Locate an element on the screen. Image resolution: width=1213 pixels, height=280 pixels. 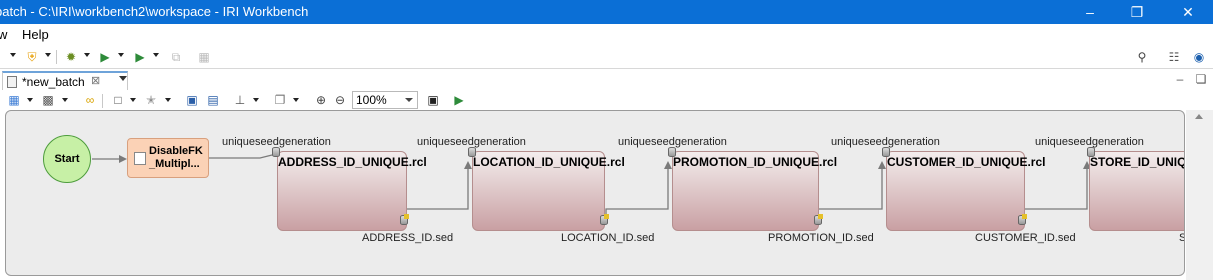
debug-icon: ✹ is located at coordinates (71, 57).